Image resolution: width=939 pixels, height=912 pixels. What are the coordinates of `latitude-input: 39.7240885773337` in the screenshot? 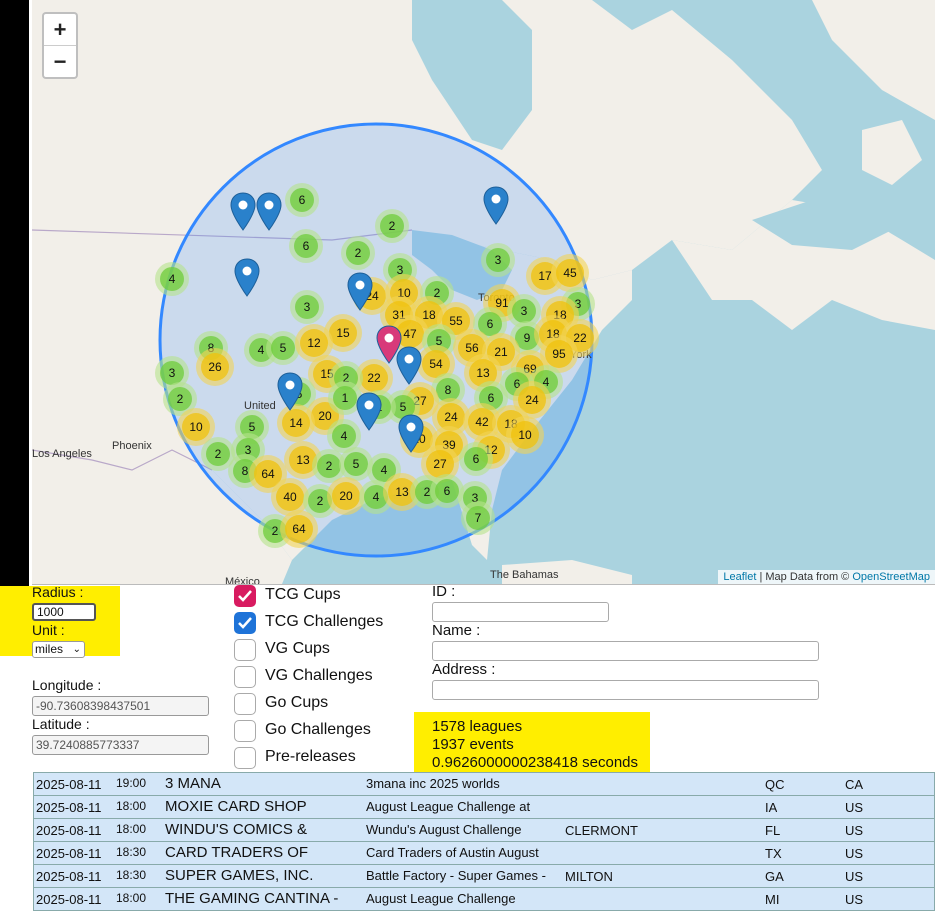 It's located at (120, 745).